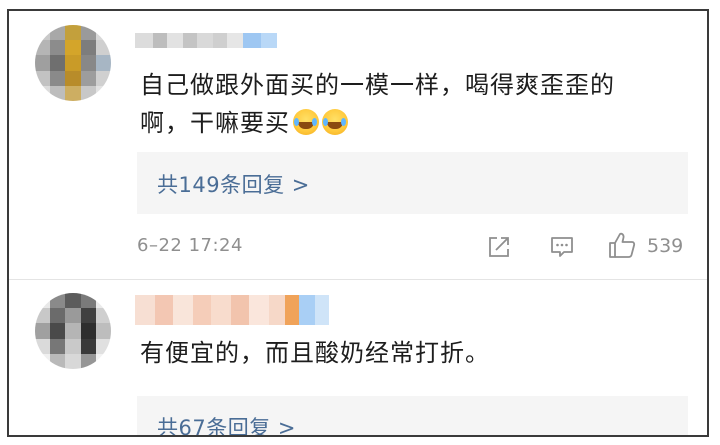 This screenshot has height=445, width=720. What do you see at coordinates (412, 415) in the screenshot?
I see `replies-box: 共67条回复 >` at bounding box center [412, 415].